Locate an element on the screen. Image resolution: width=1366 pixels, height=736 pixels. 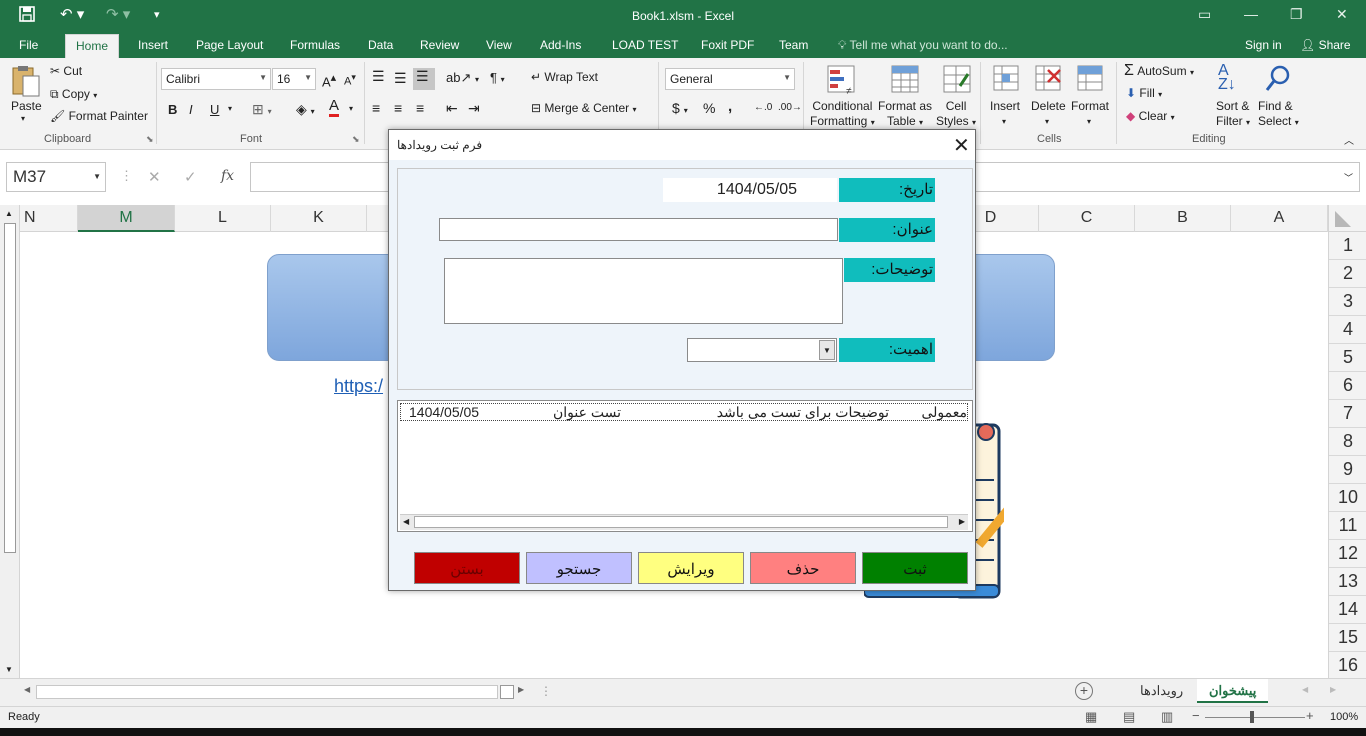
row-header: 9 is located at coordinates (1347, 470).